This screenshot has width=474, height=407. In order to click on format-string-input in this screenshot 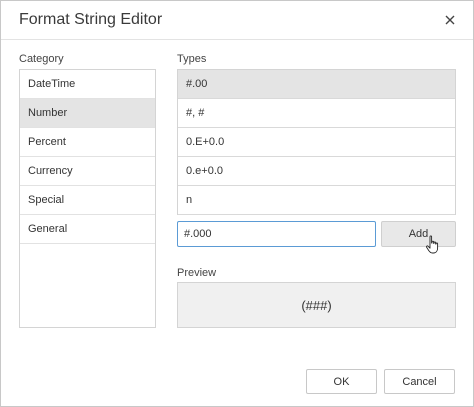, I will do `click(276, 234)`.